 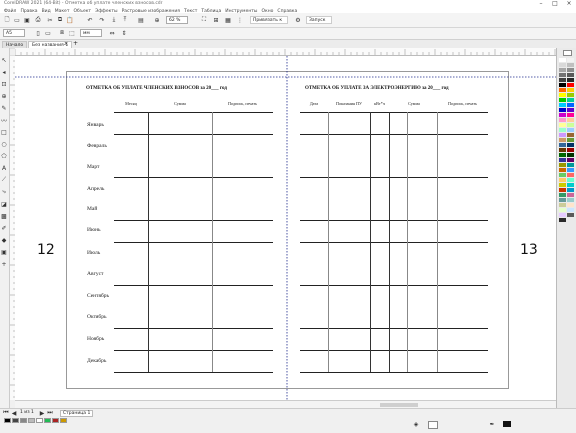 What do you see at coordinates (7, 20) in the screenshot?
I see `new-document-icon: 🗋` at bounding box center [7, 20].